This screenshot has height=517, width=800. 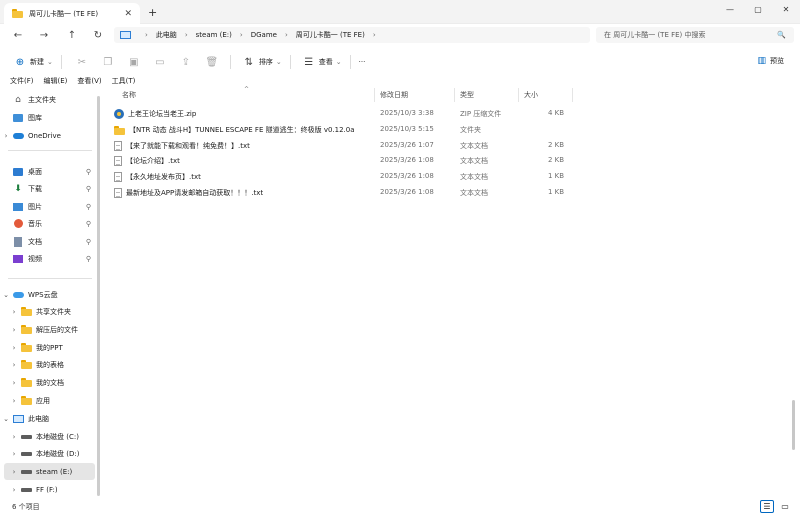 What do you see at coordinates (51, 329) in the screenshot?
I see `sidebar-item-wps-folder: › 解压后的文件` at bounding box center [51, 329].